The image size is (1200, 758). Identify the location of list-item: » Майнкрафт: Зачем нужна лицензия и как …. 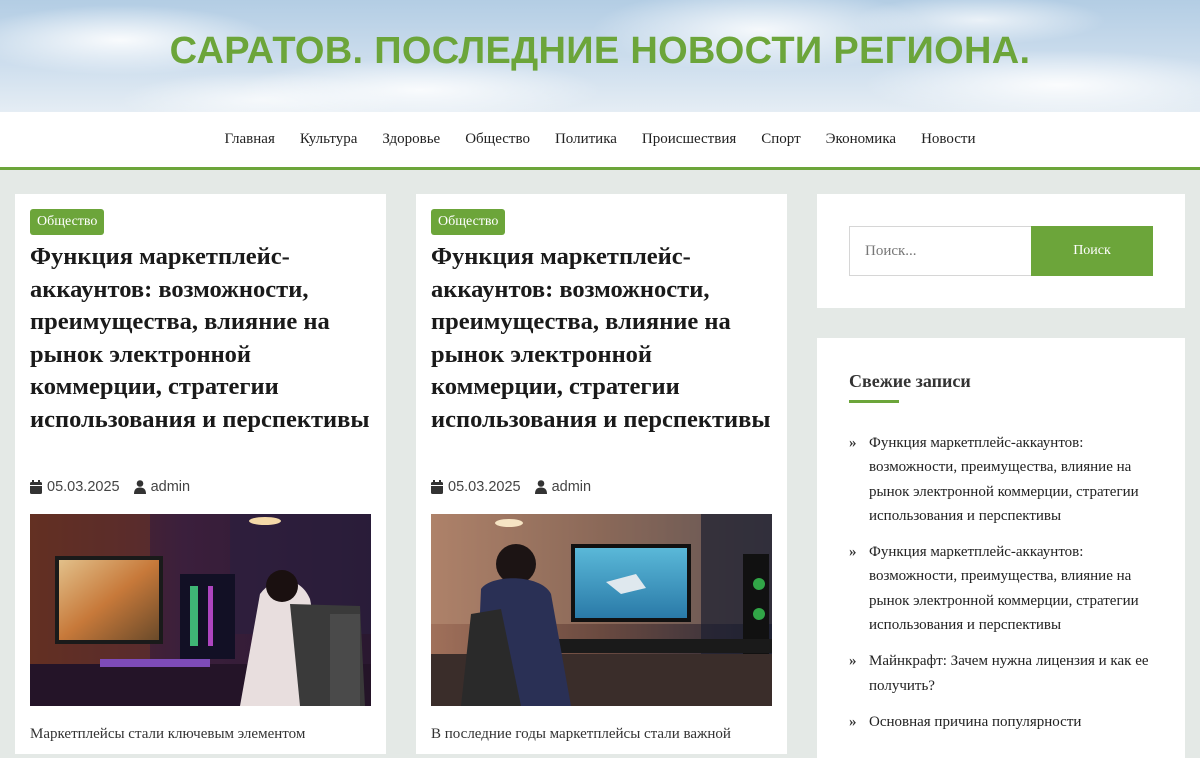
(1004, 673).